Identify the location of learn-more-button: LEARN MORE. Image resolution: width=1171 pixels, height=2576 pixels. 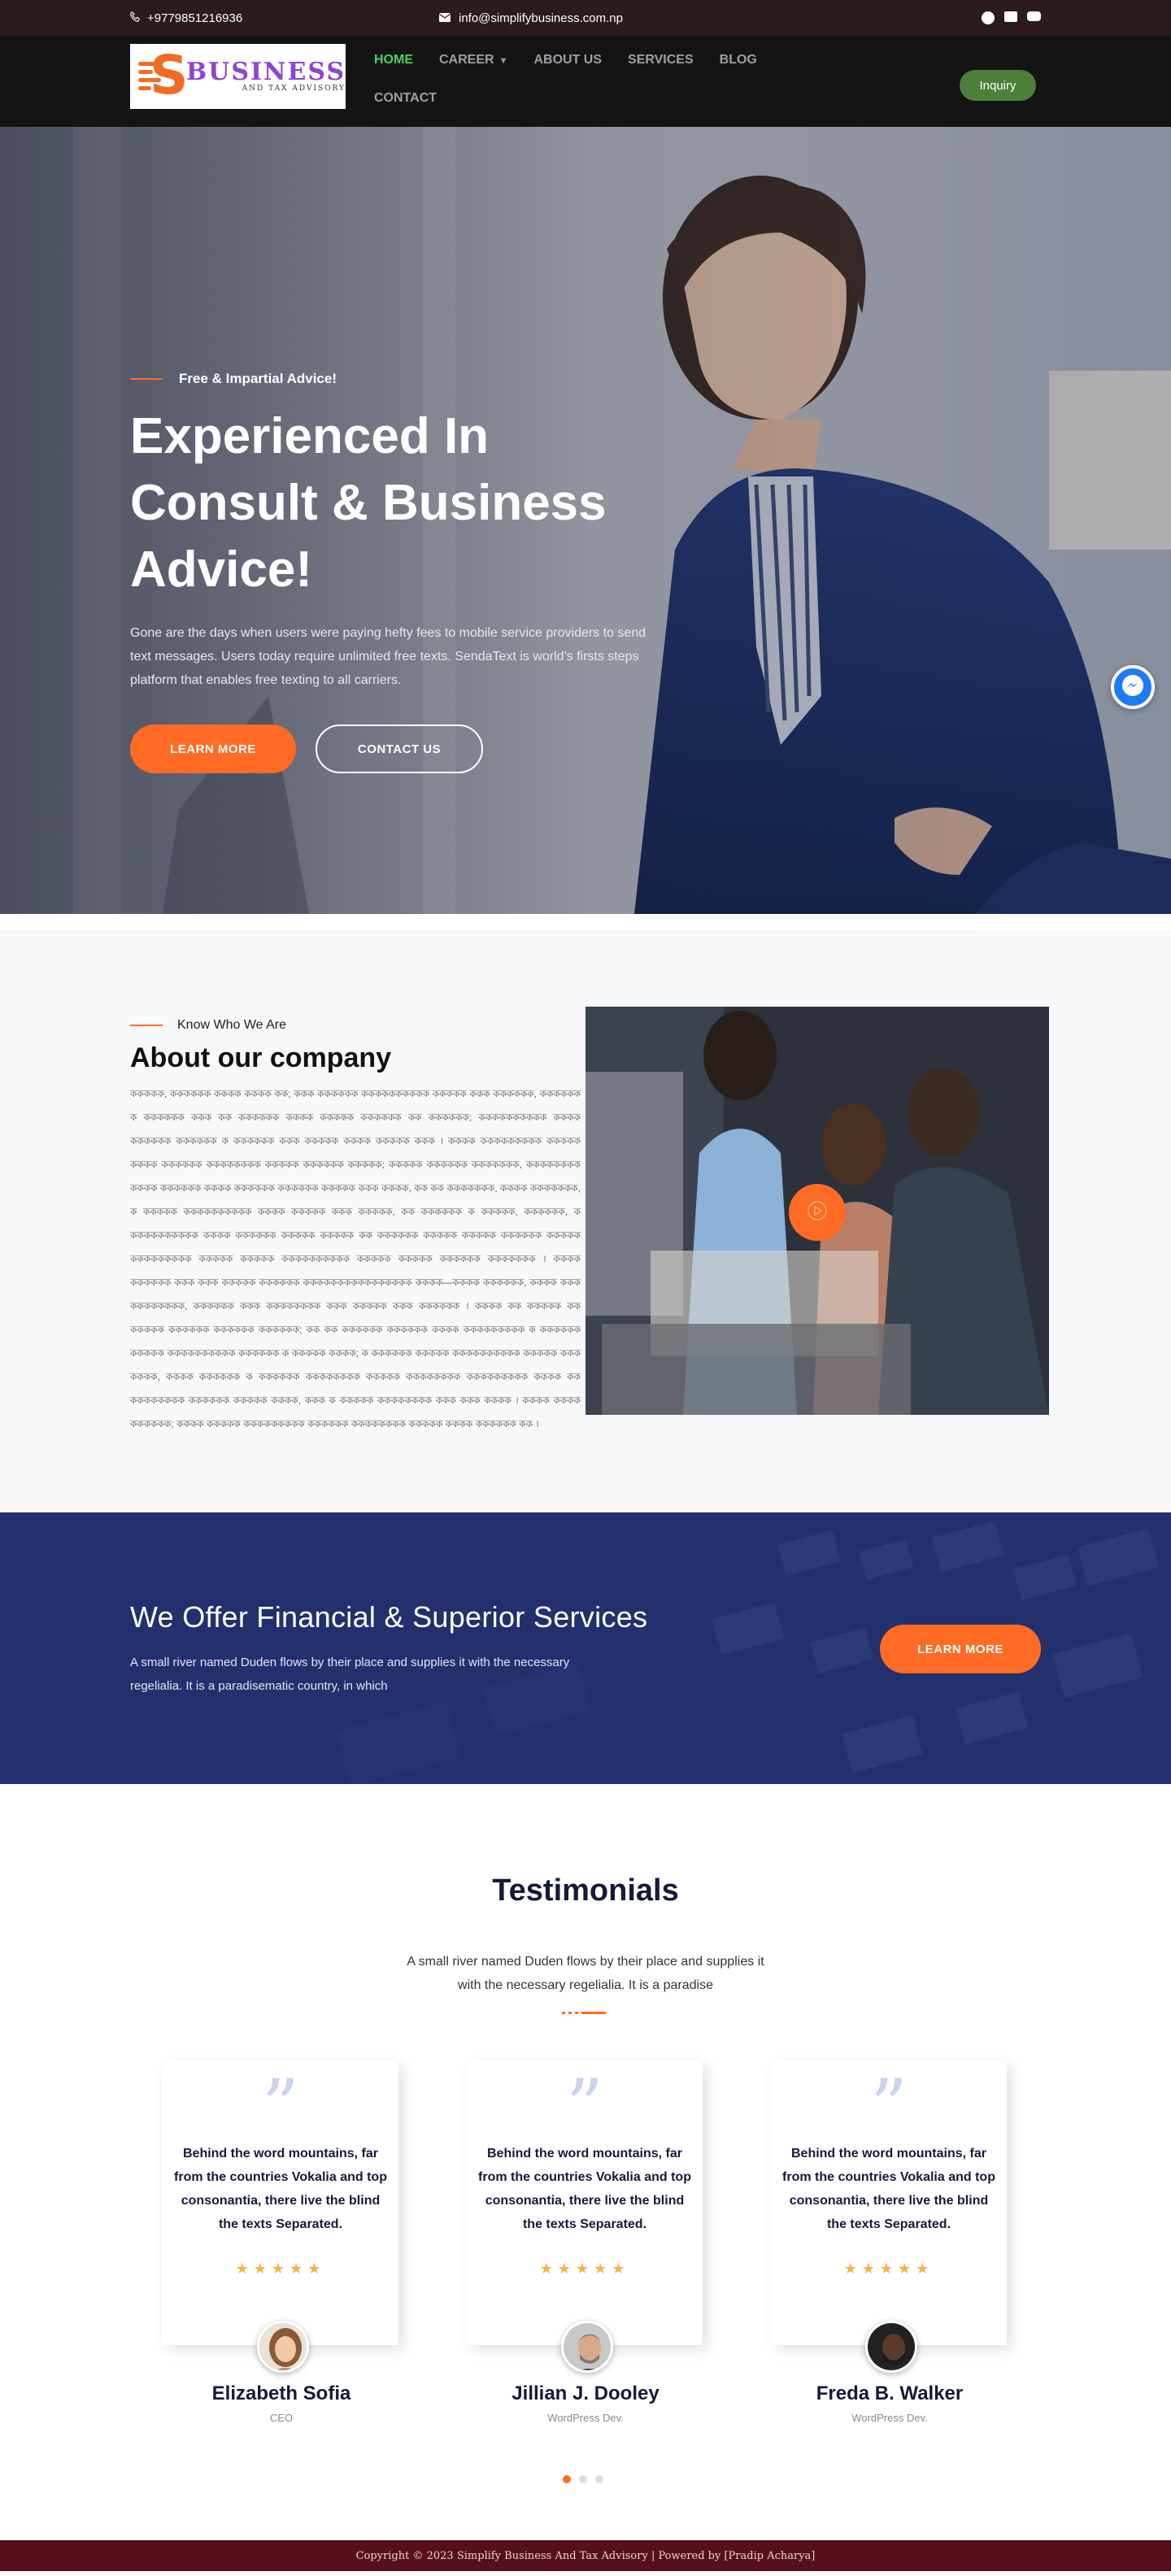
(213, 749).